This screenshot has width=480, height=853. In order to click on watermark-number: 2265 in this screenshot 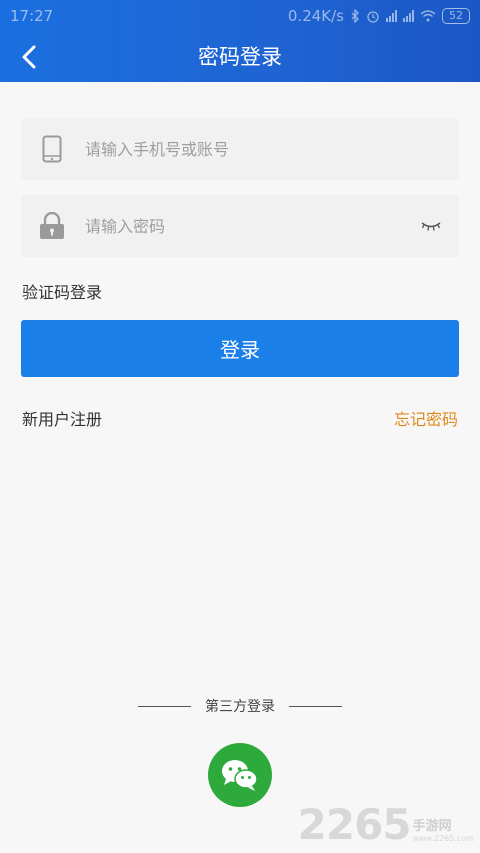, I will do `click(354, 824)`.